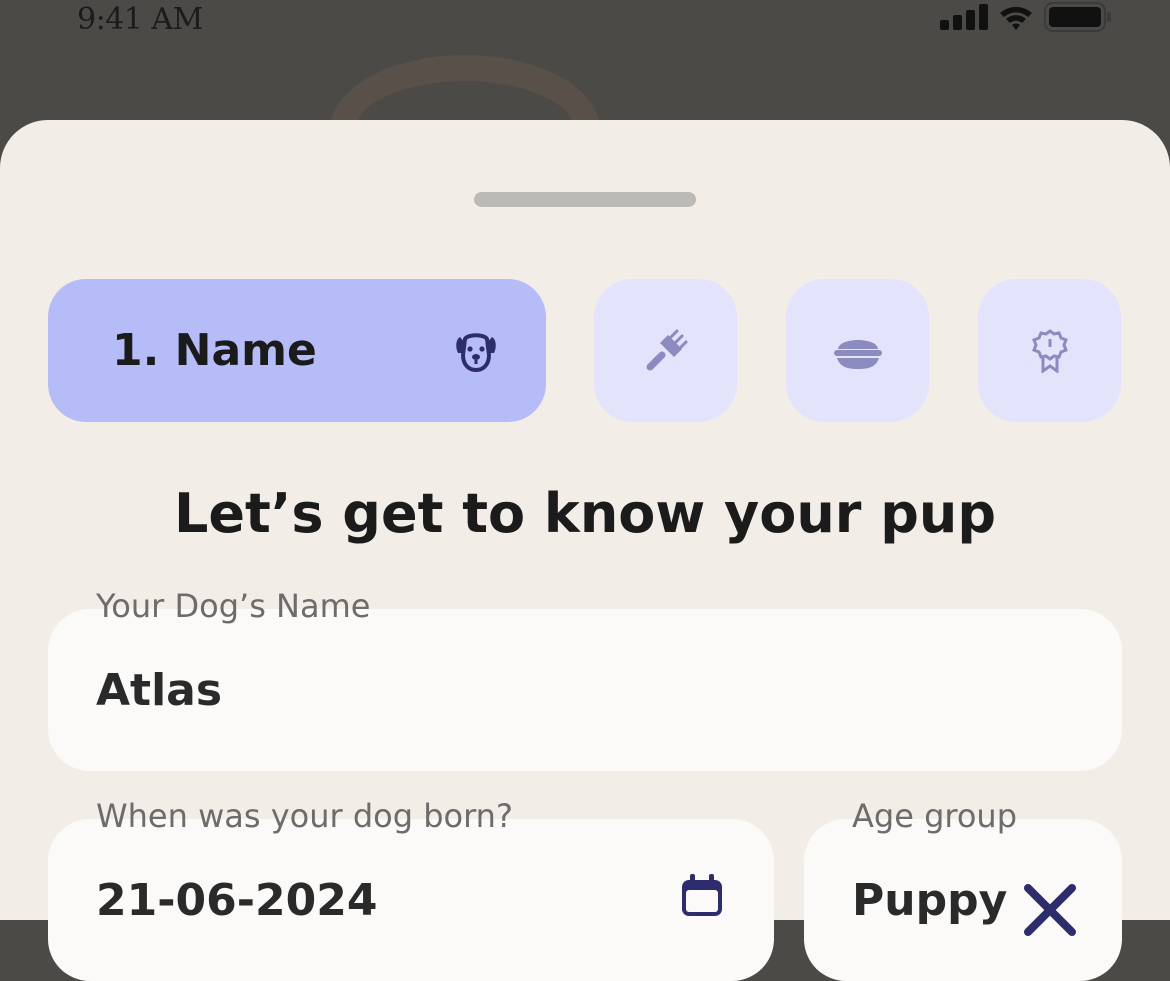  I want to click on step-name: 1. Name, so click(297, 350).